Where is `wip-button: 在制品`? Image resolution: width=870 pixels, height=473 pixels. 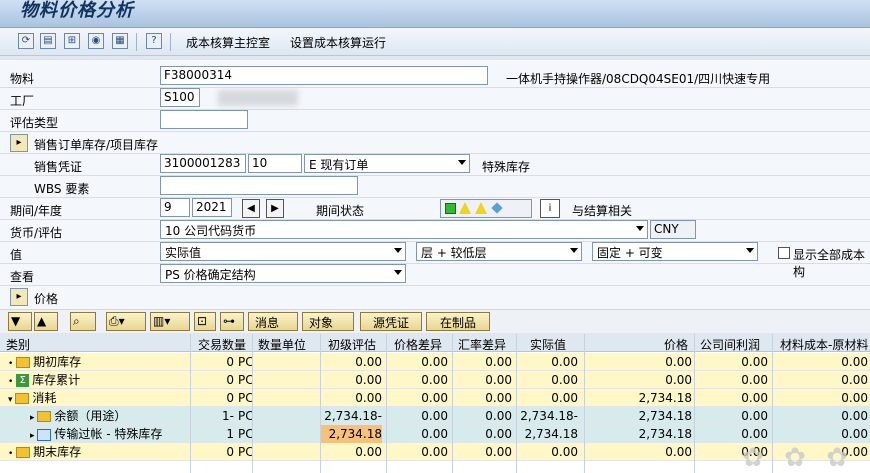
wip-button: 在制品 is located at coordinates (458, 321).